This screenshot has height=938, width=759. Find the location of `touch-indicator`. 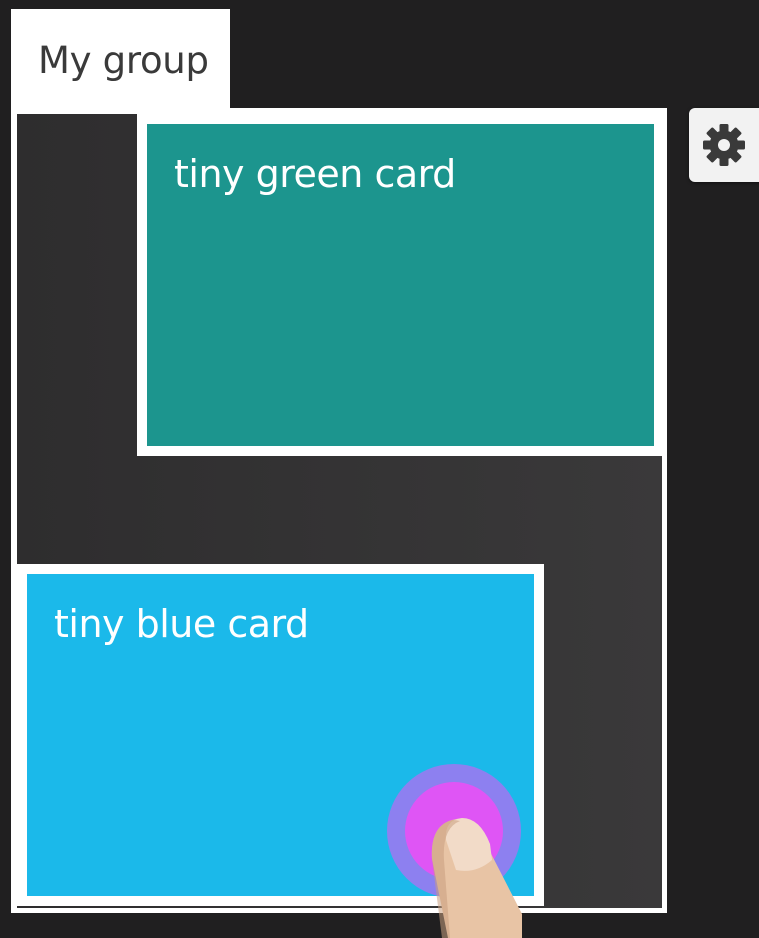

touch-indicator is located at coordinates (454, 851).